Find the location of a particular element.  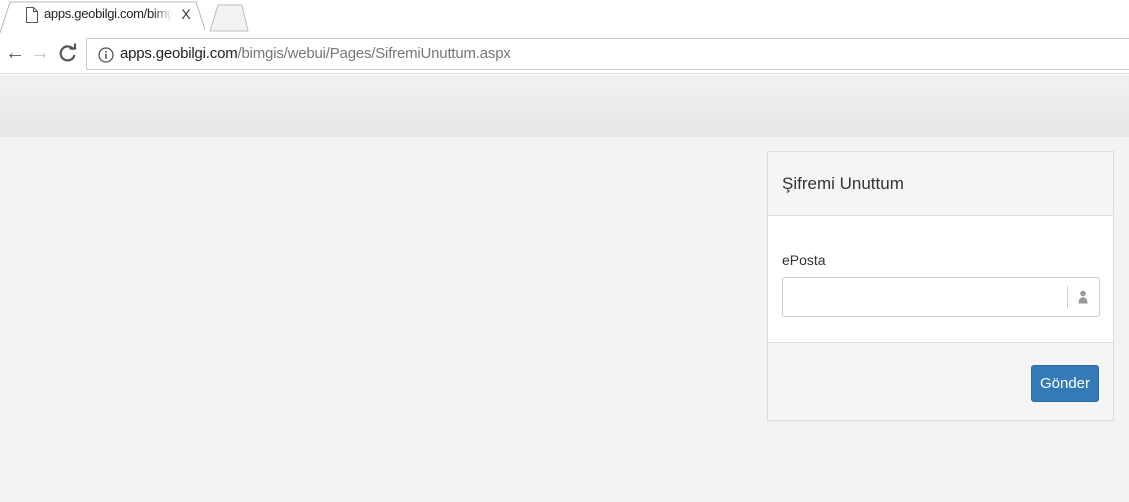

email-field is located at coordinates (925, 297).